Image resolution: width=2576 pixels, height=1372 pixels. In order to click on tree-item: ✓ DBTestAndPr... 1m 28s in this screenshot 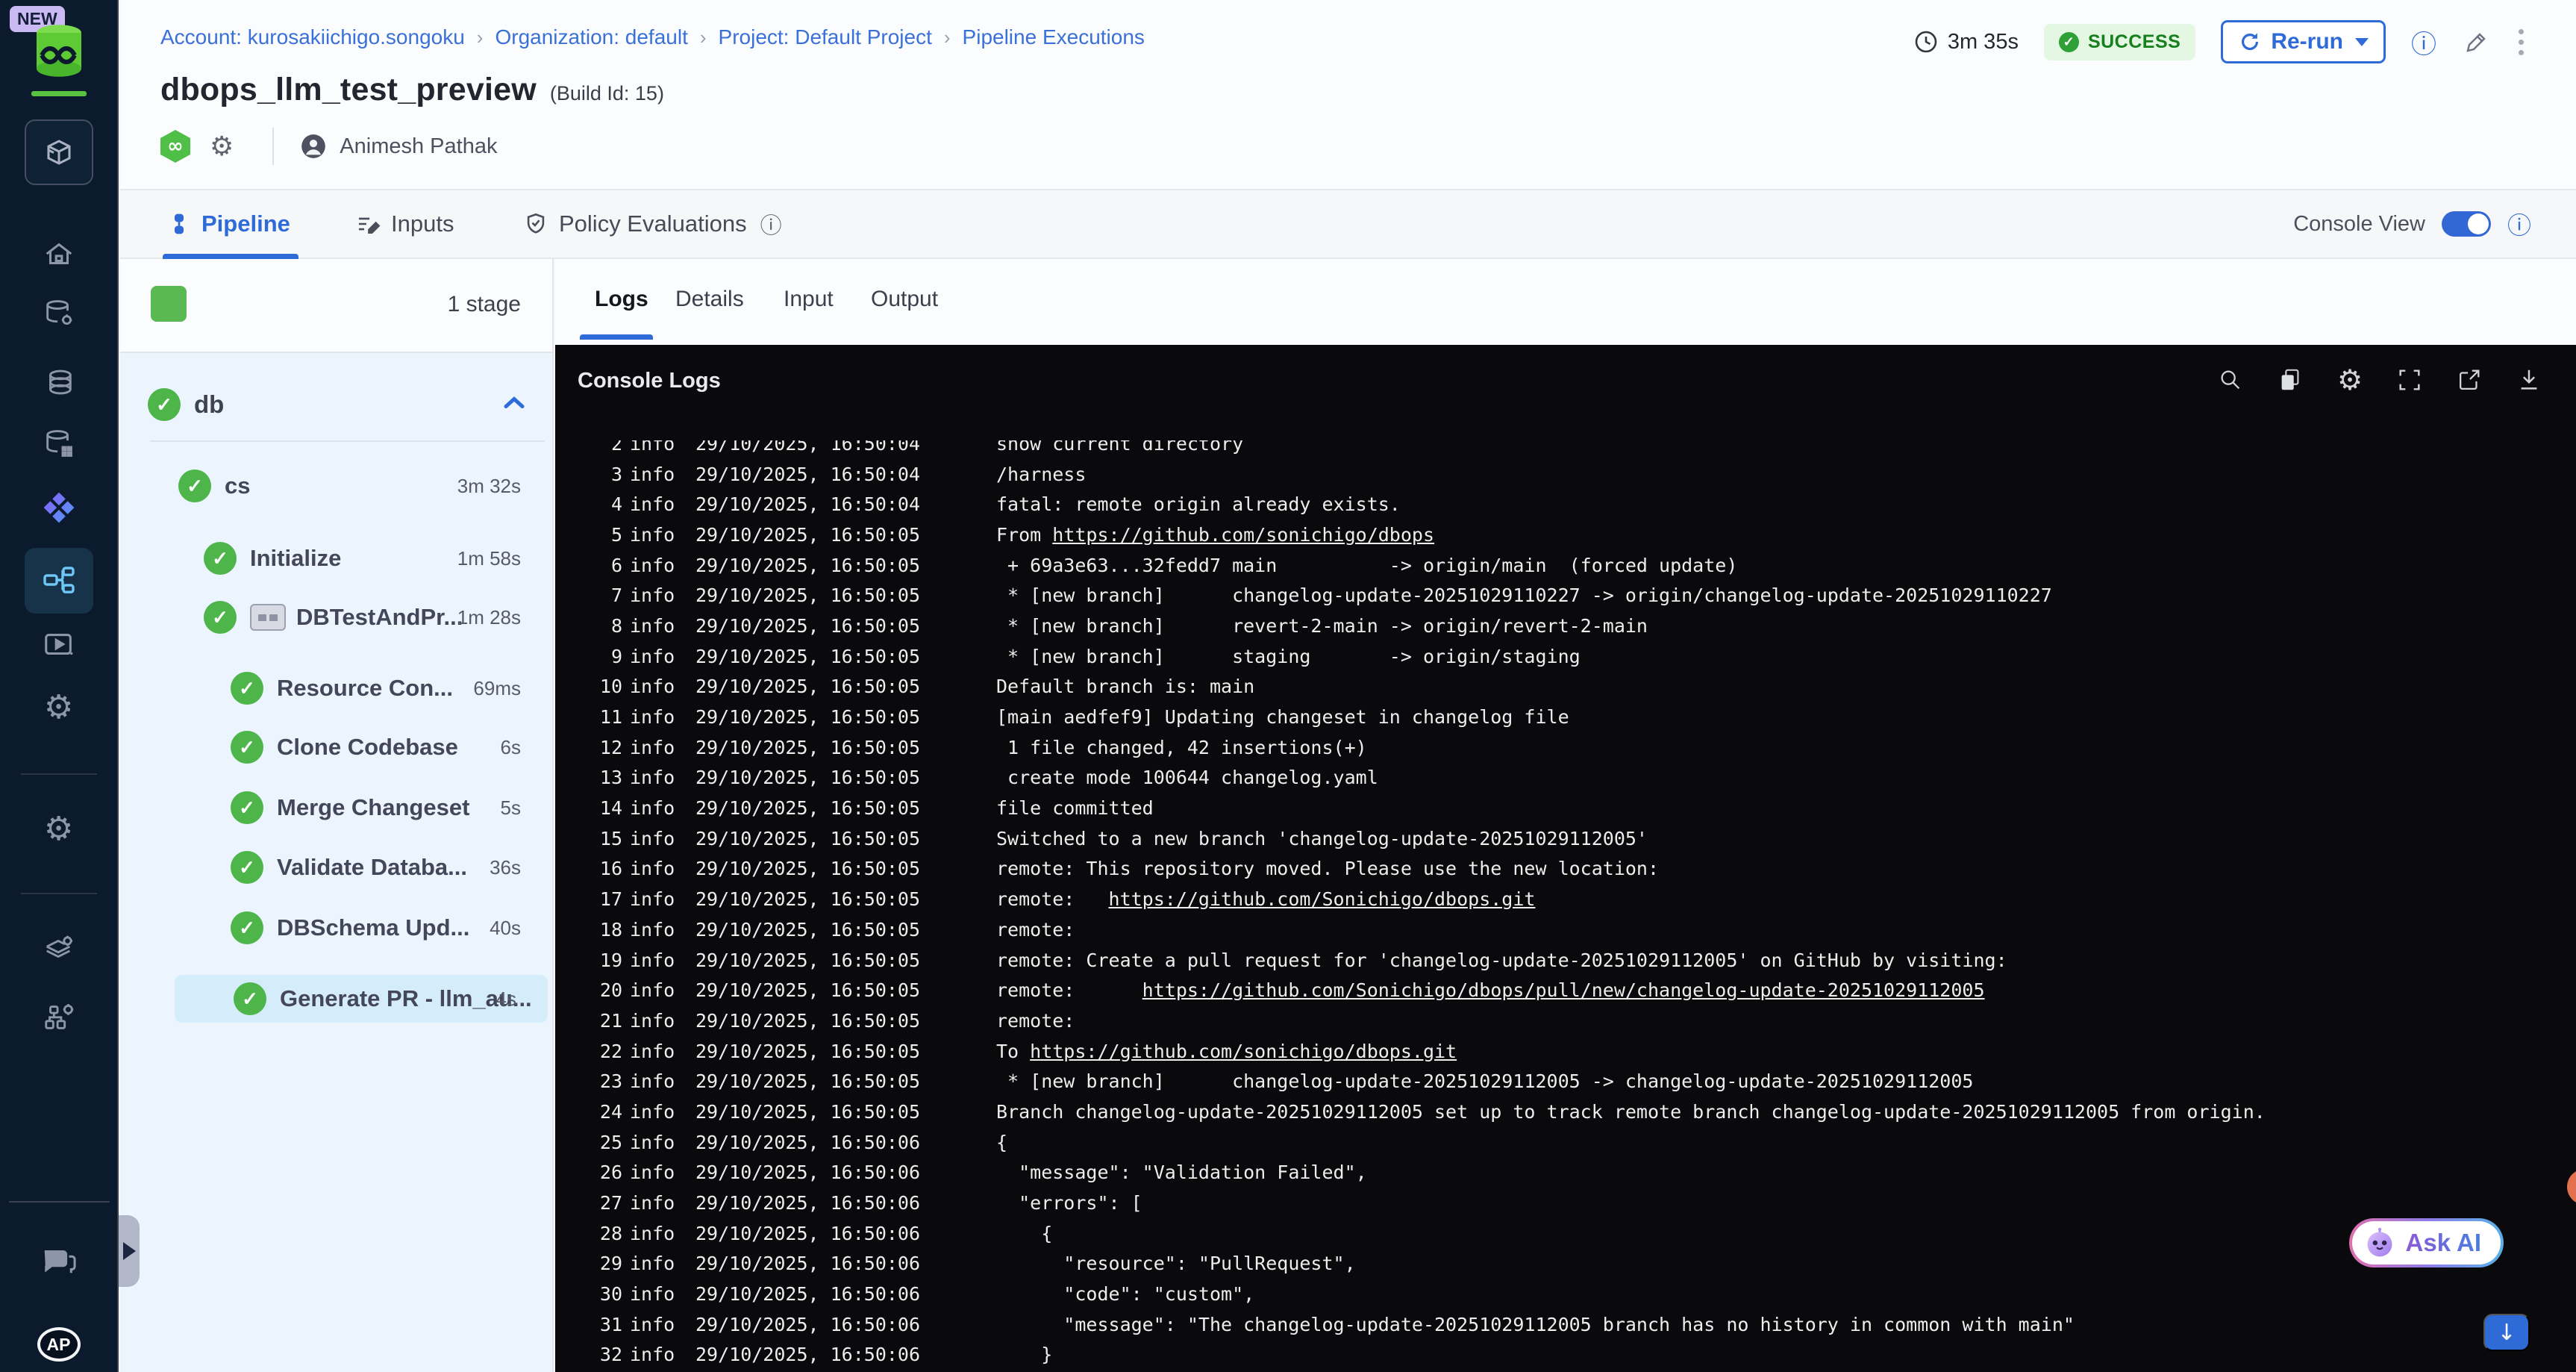, I will do `click(336, 617)`.